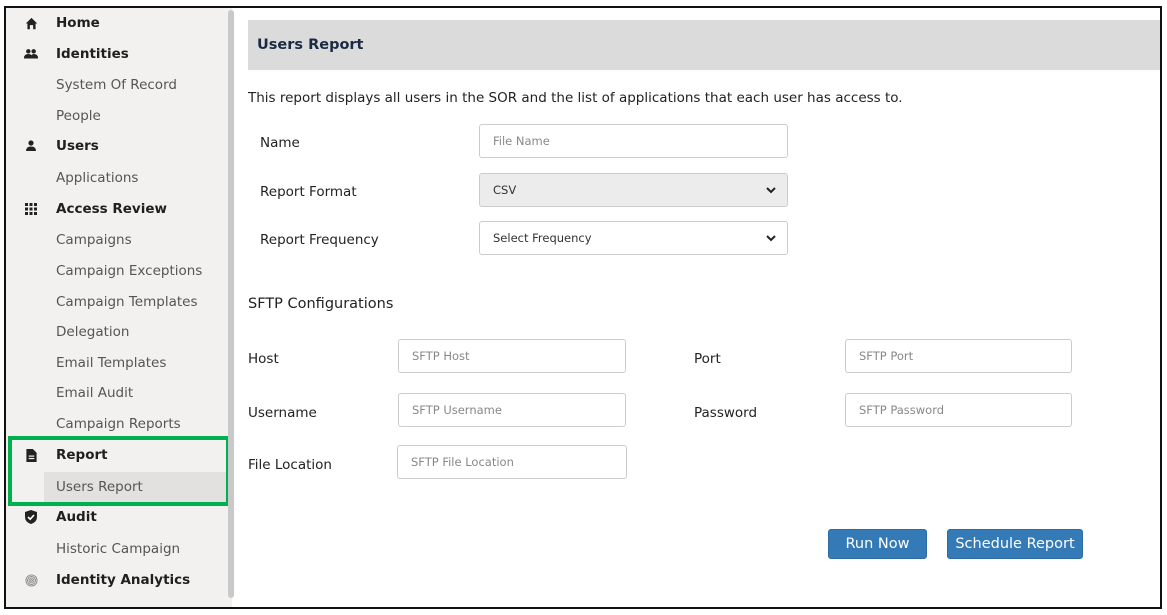 The width and height of the screenshot is (1167, 615). What do you see at coordinates (457, 410) in the screenshot?
I see `username-placeholder: SFTP Username` at bounding box center [457, 410].